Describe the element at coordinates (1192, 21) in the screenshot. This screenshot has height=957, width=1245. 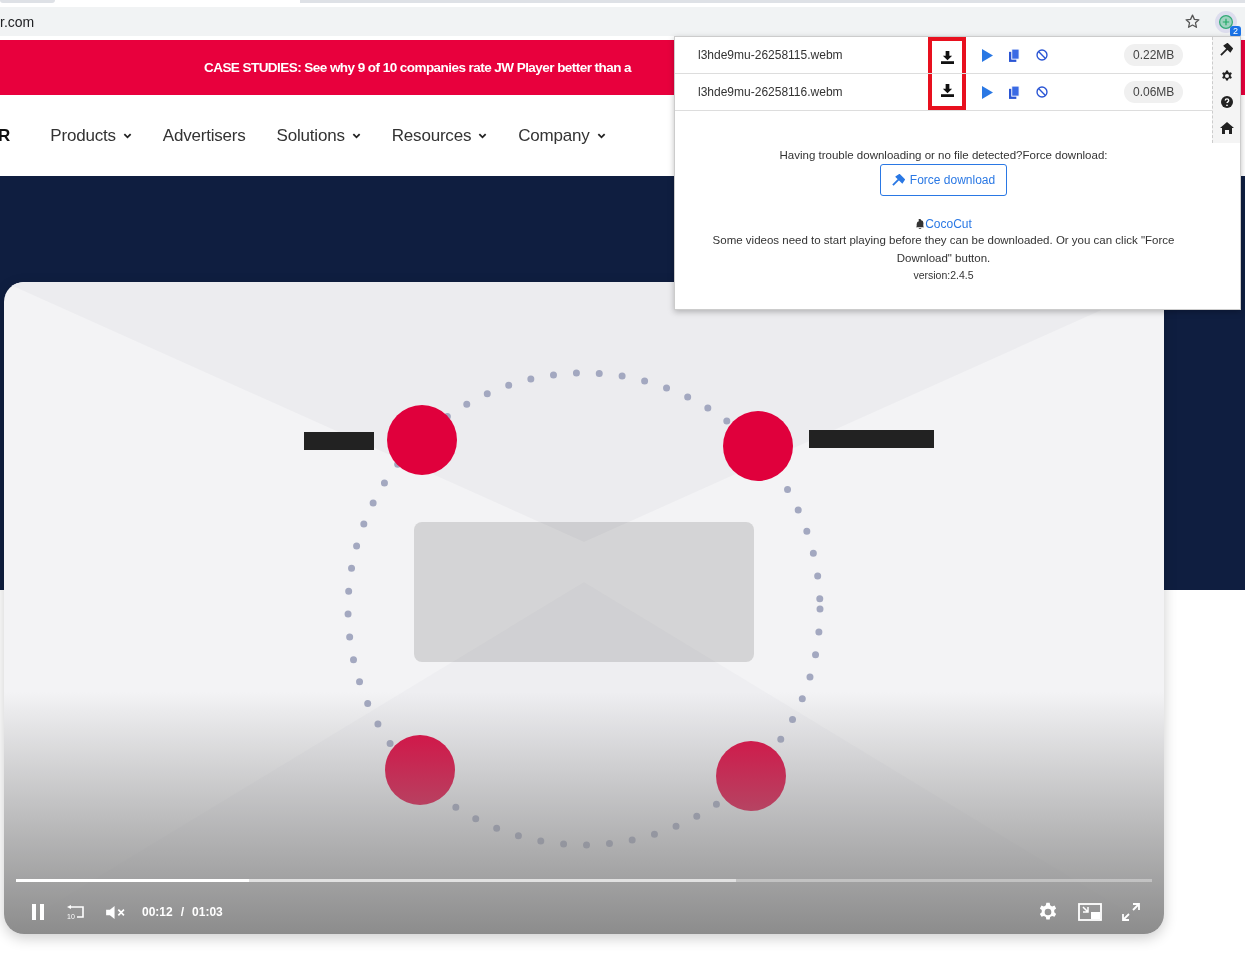
I see `star-icon` at that location.